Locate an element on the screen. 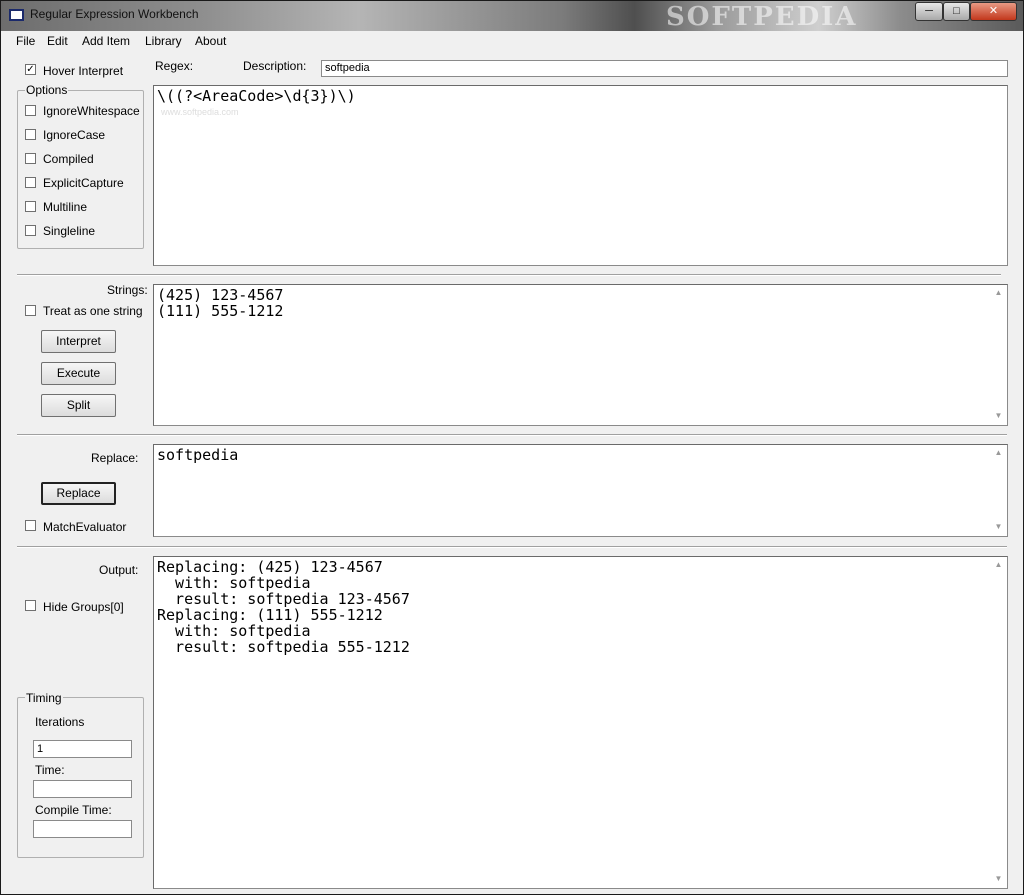  check-mark-icon: ✓ is located at coordinates (30, 69).